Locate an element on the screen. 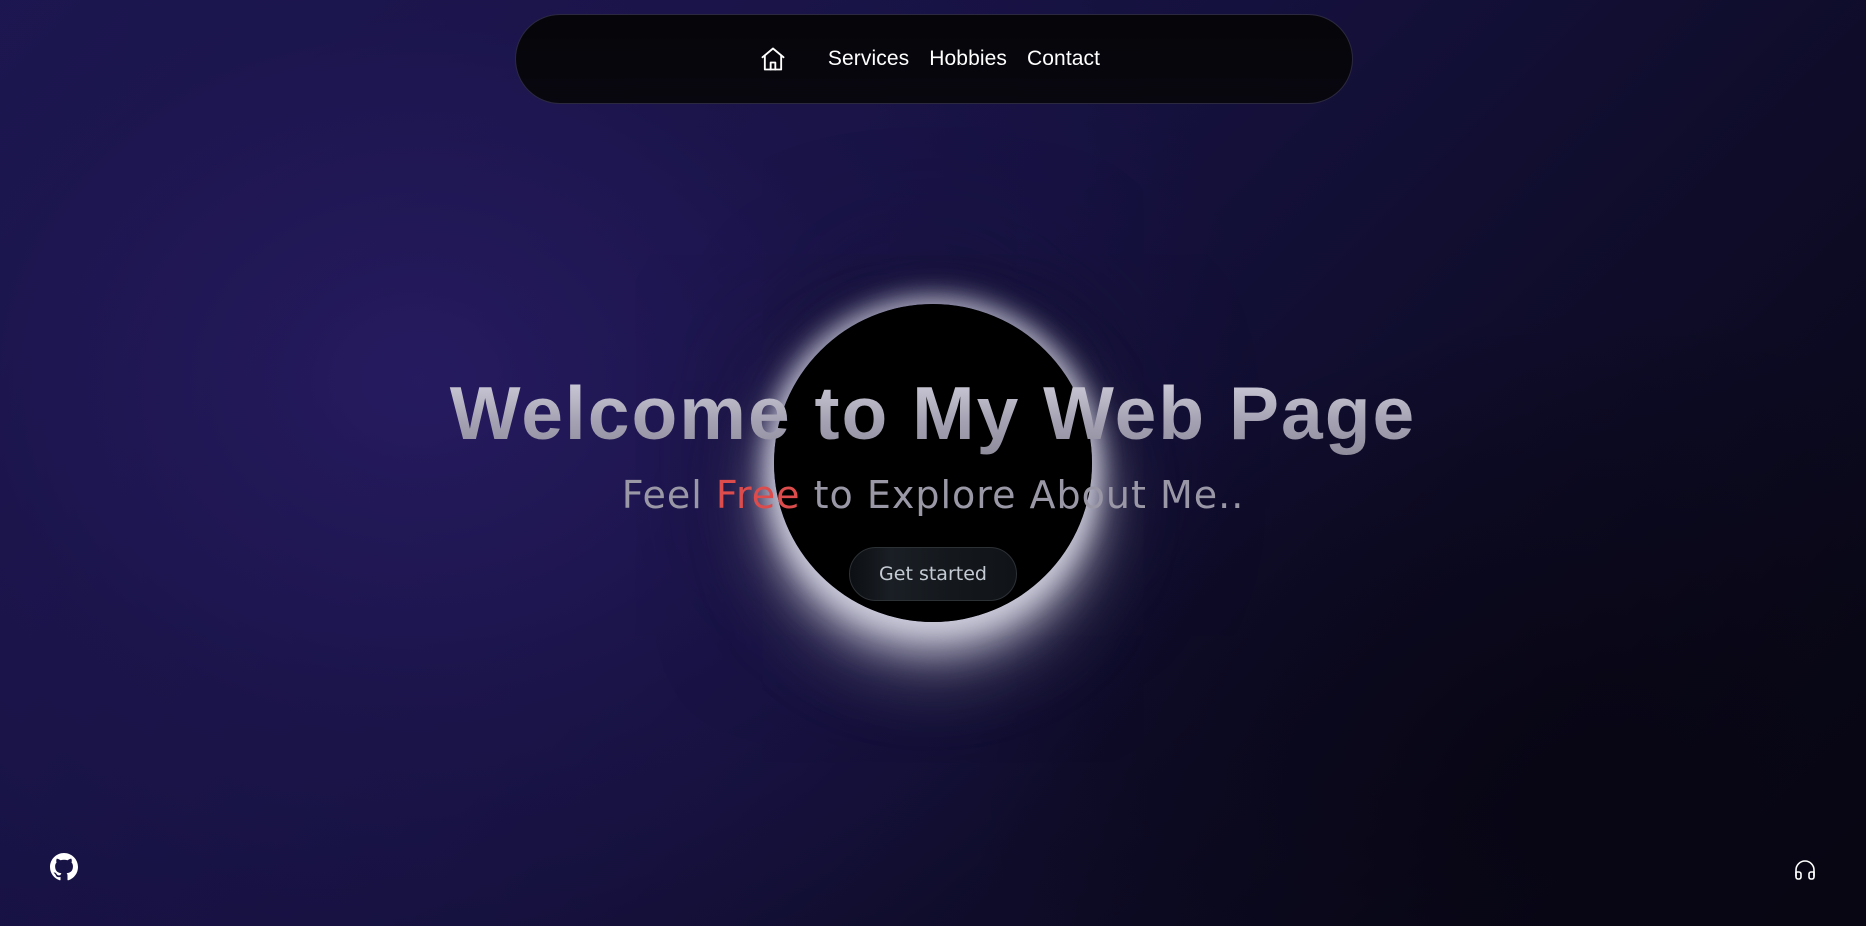  headphones-icon is located at coordinates (1805, 870).